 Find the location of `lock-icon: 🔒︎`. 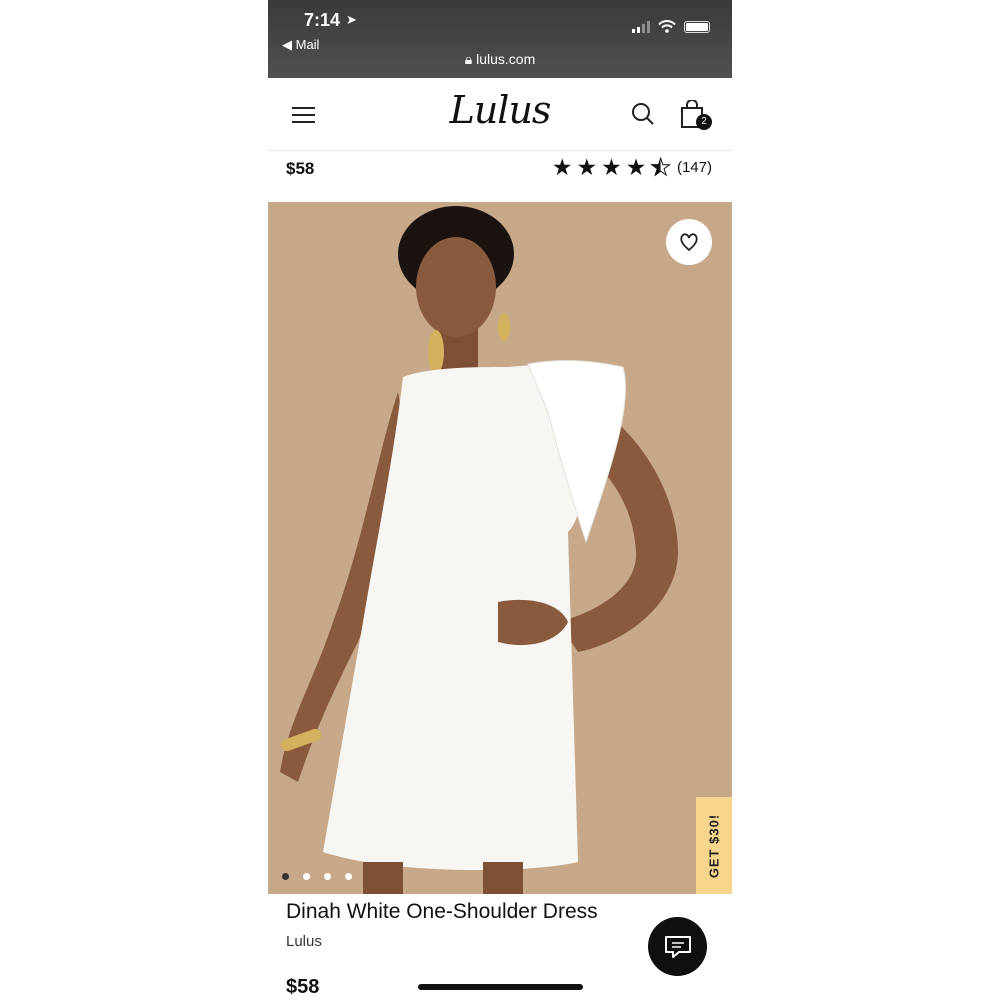

lock-icon: 🔒︎ is located at coordinates (468, 59).